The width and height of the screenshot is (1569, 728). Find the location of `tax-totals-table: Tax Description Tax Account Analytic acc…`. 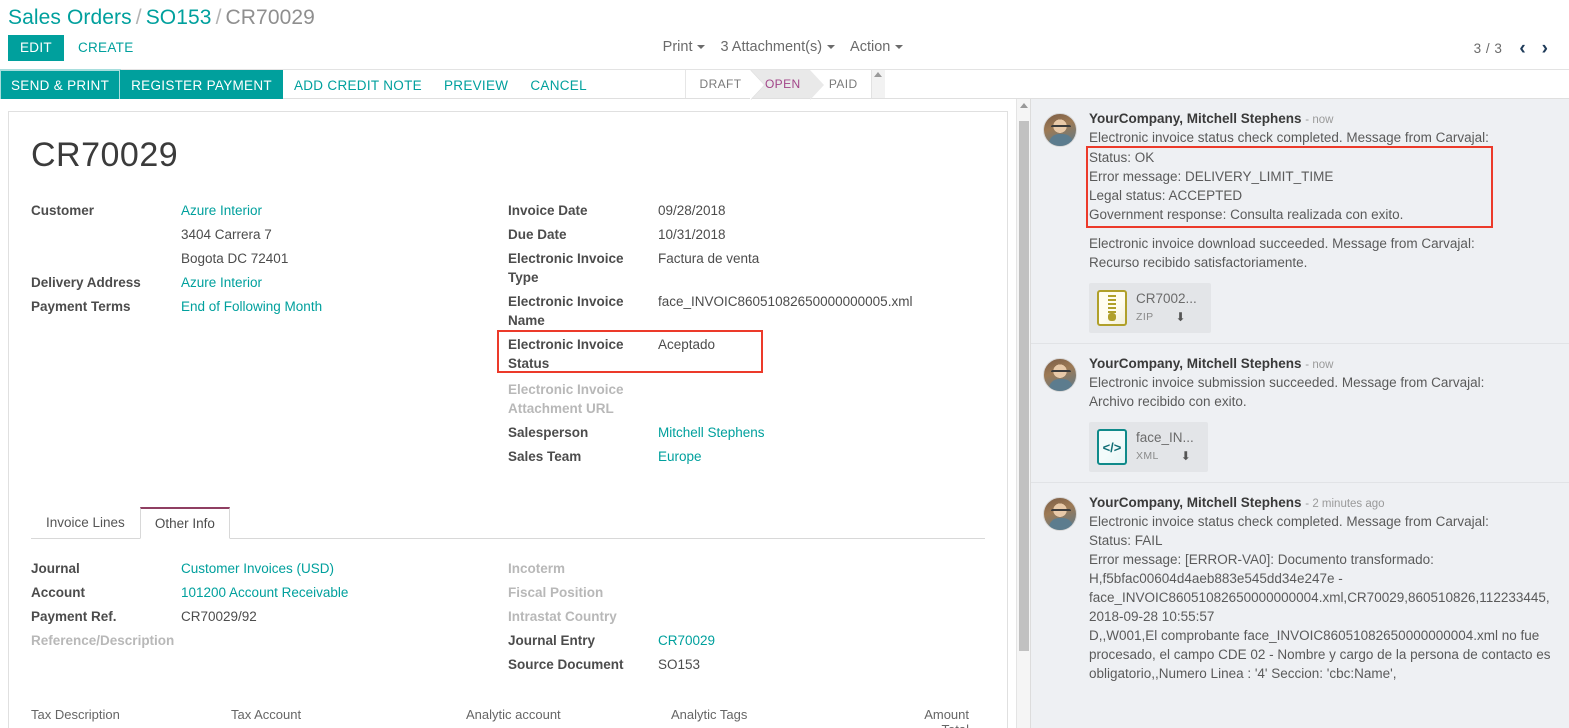

tax-totals-table: Tax Description Tax Account Analytic acc… is located at coordinates (508, 714).